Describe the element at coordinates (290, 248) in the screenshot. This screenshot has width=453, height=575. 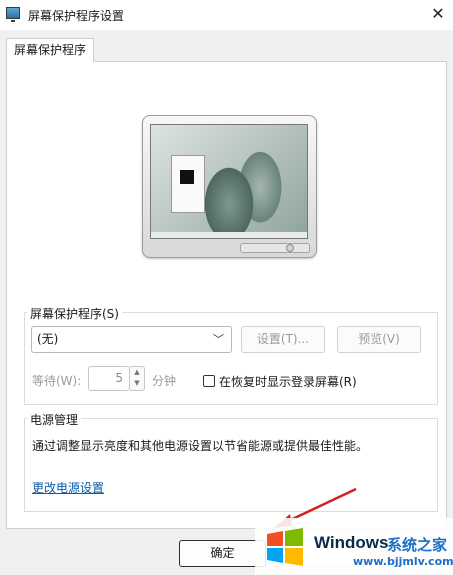
I see `monitor-power-led` at that location.